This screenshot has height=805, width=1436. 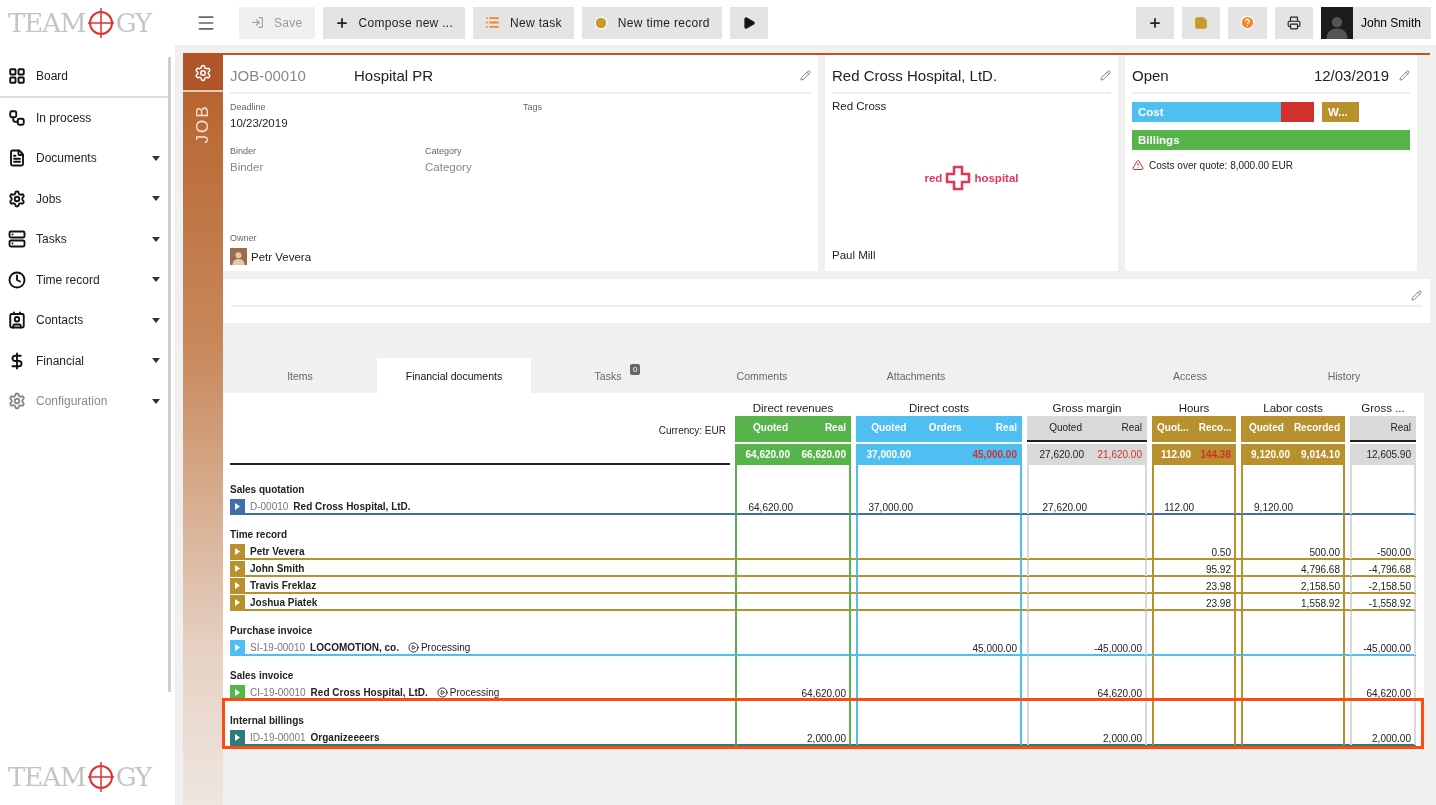 I want to click on tab: History, so click(x=1344, y=375).